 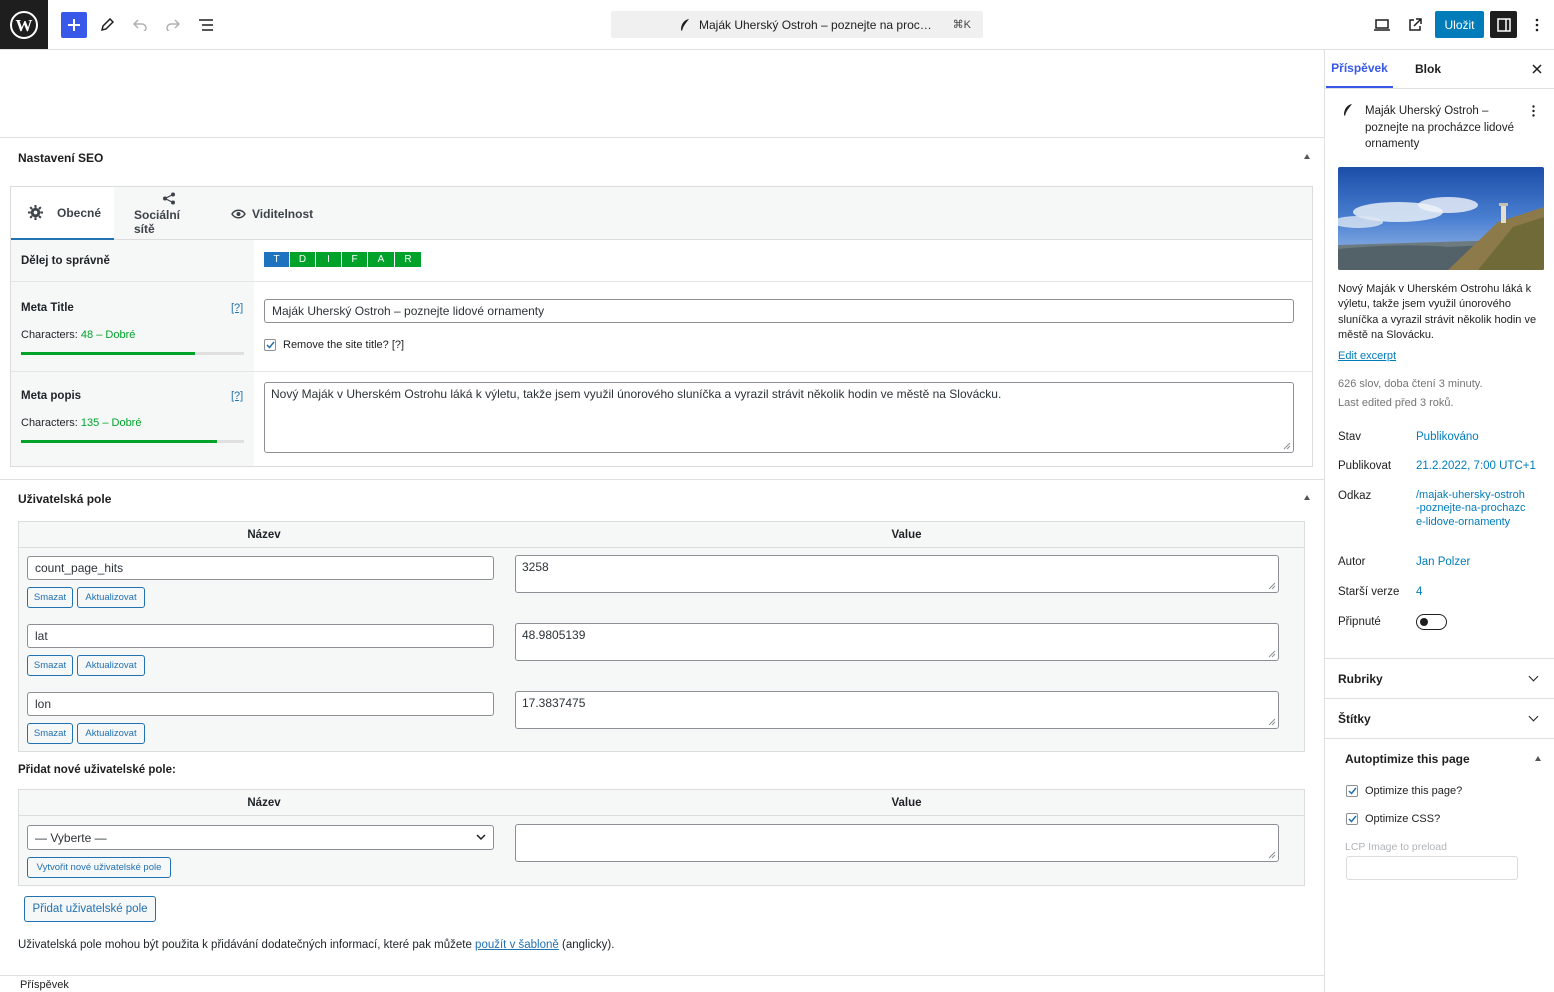 I want to click on new-field-value-textarea, so click(x=897, y=843).